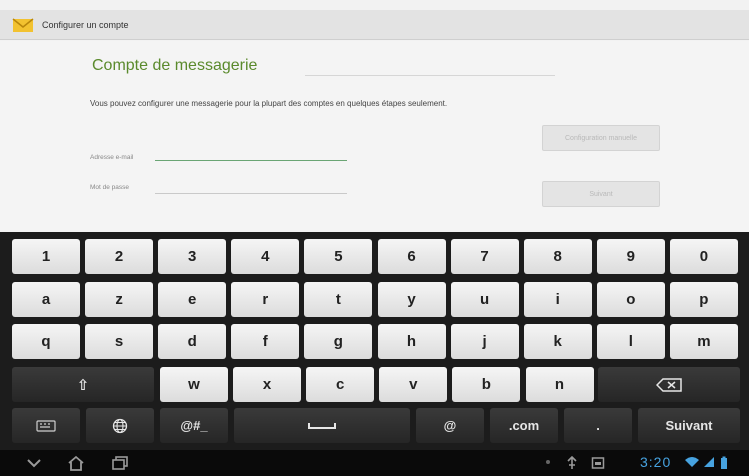 This screenshot has height=476, width=749. What do you see at coordinates (484, 341) in the screenshot?
I see `key-j: j` at bounding box center [484, 341].